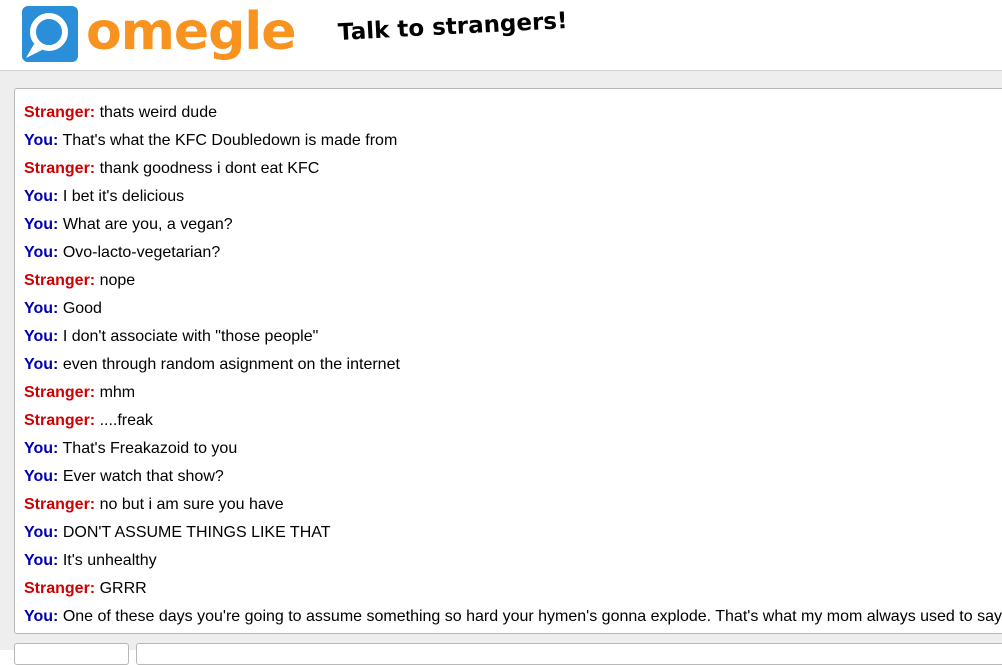 The height and width of the screenshot is (665, 1002). What do you see at coordinates (513, 395) in the screenshot?
I see `chat-message: Stranger: mhm` at bounding box center [513, 395].